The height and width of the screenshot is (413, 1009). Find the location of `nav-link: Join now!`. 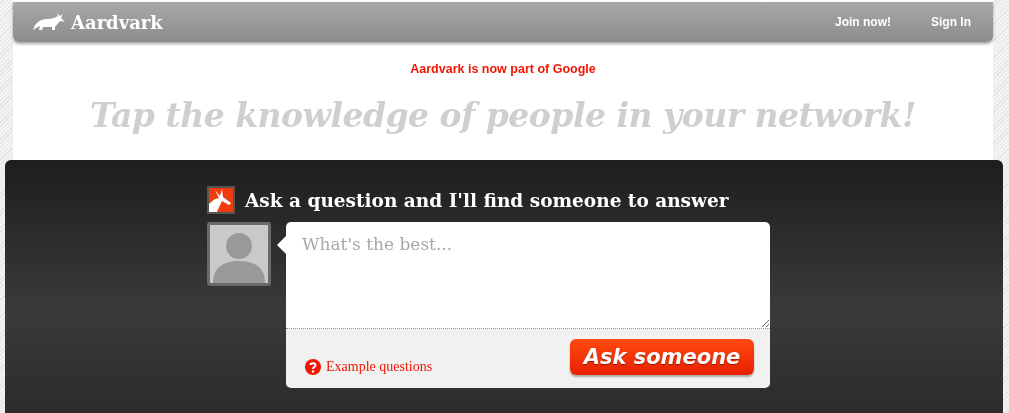

nav-link: Join now! is located at coordinates (863, 22).